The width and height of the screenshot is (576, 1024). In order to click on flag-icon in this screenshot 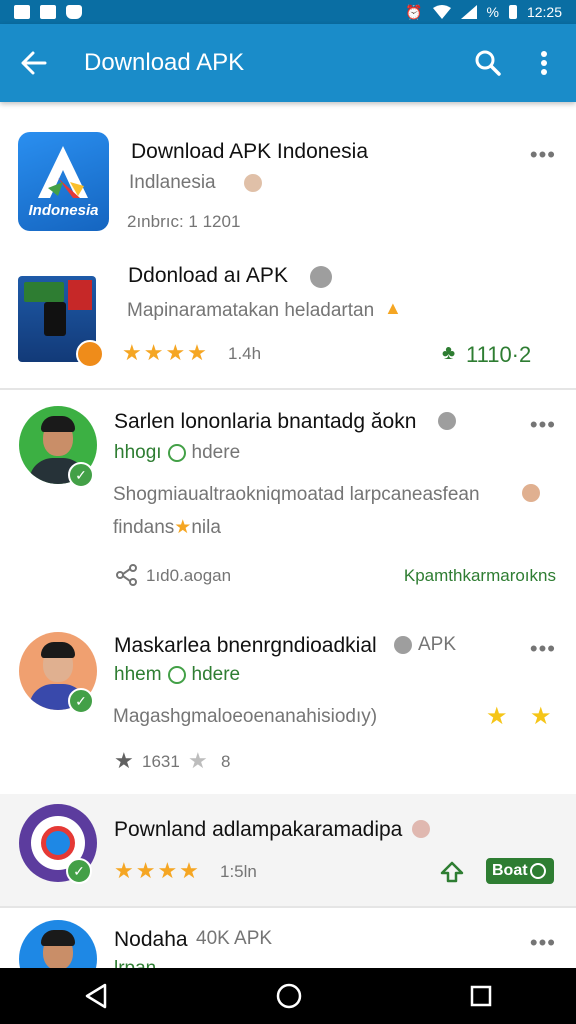, I will do `click(253, 183)`.